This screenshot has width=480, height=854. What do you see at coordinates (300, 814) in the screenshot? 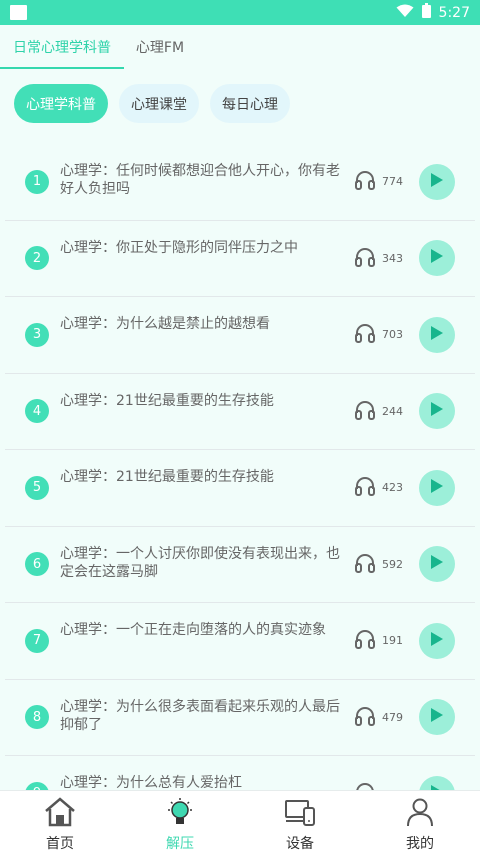
I see `devices-icon` at bounding box center [300, 814].